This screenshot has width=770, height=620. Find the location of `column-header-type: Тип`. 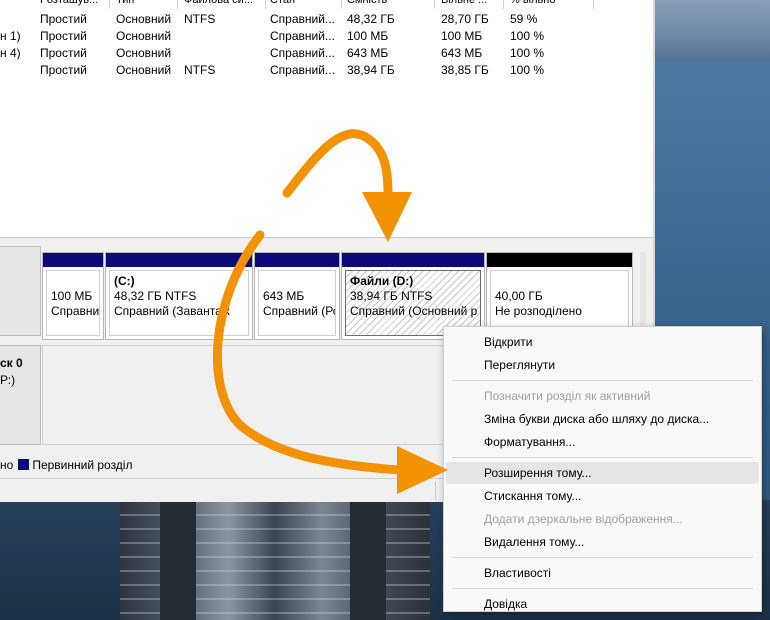

column-header-type: Тип is located at coordinates (145, 4).